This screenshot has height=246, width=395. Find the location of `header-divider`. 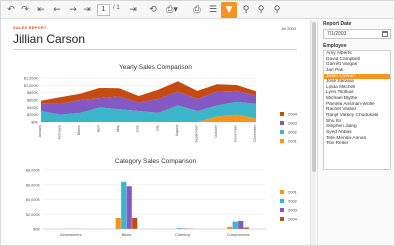

header-divider is located at coordinates (155, 49).